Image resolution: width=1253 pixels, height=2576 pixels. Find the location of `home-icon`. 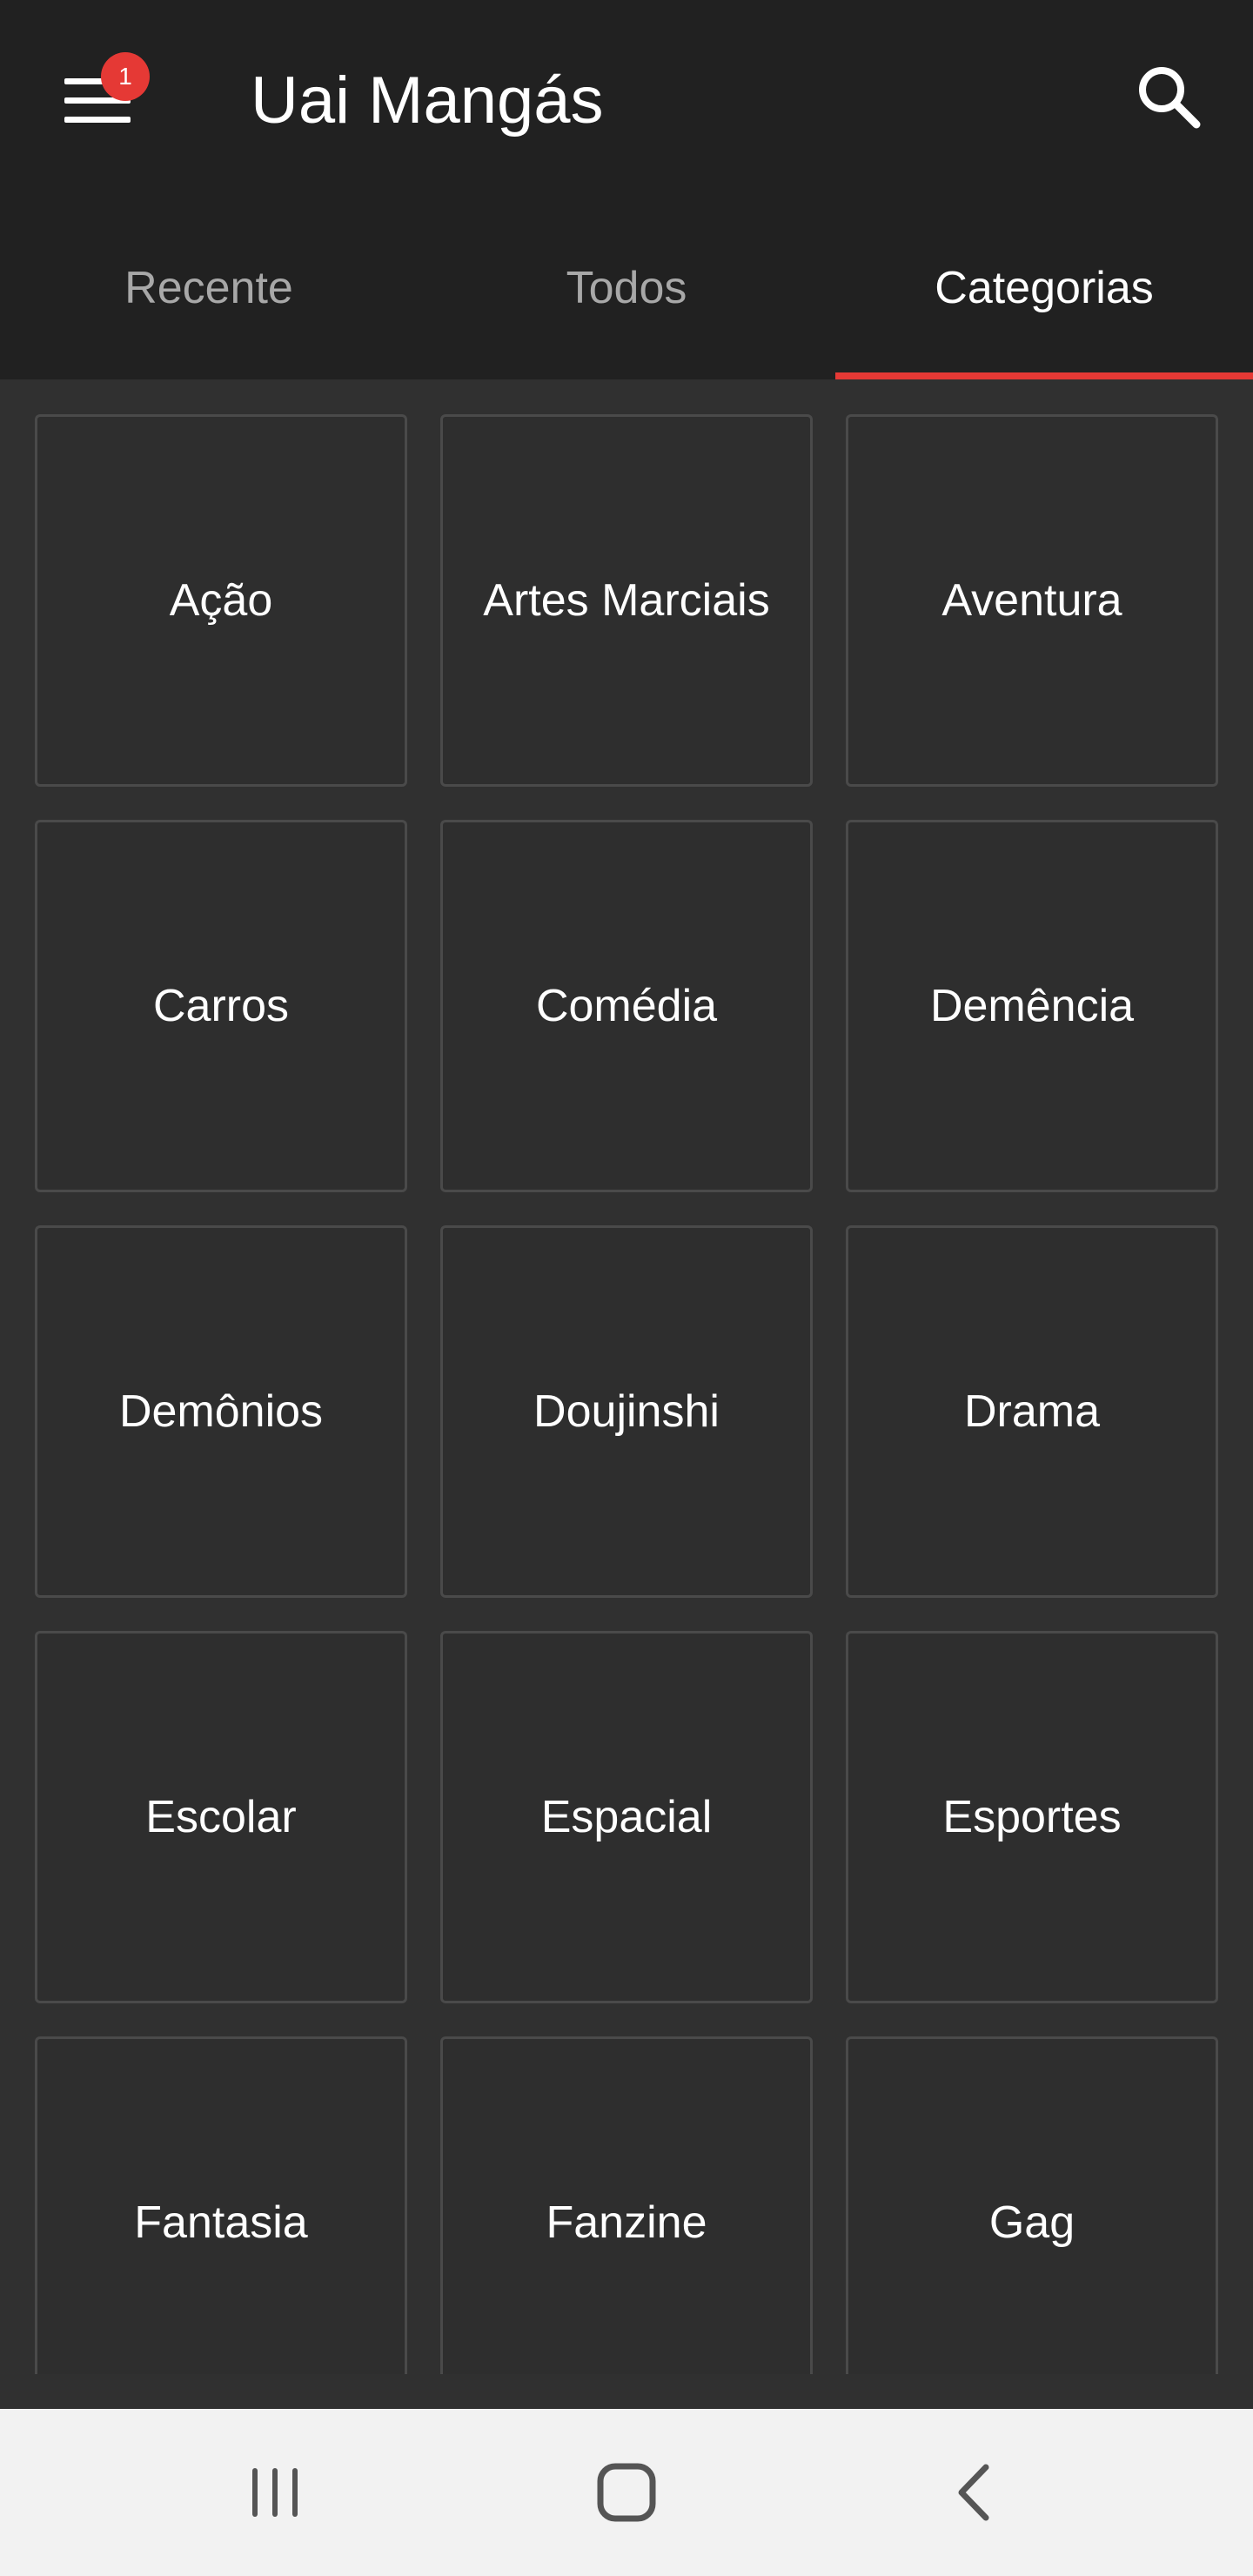

home-icon is located at coordinates (626, 2492).